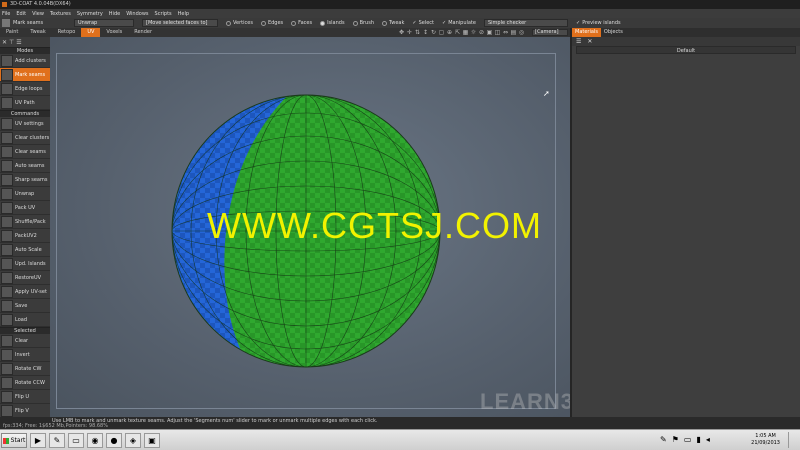 The height and width of the screenshot is (450, 800). What do you see at coordinates (133, 440) in the screenshot?
I see `recorder-icon: ◈` at bounding box center [133, 440].